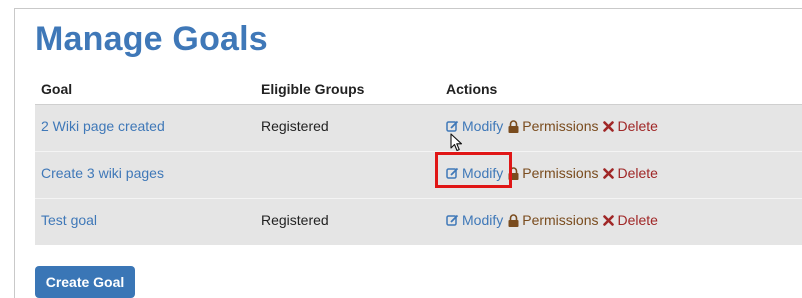  What do you see at coordinates (102, 173) in the screenshot?
I see `goal-link: Create 3 wiki pages` at bounding box center [102, 173].